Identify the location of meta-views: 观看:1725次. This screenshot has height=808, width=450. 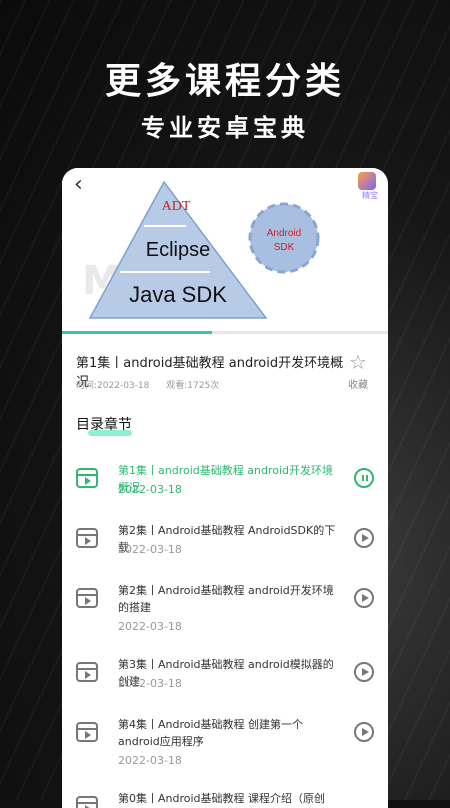
(192, 386).